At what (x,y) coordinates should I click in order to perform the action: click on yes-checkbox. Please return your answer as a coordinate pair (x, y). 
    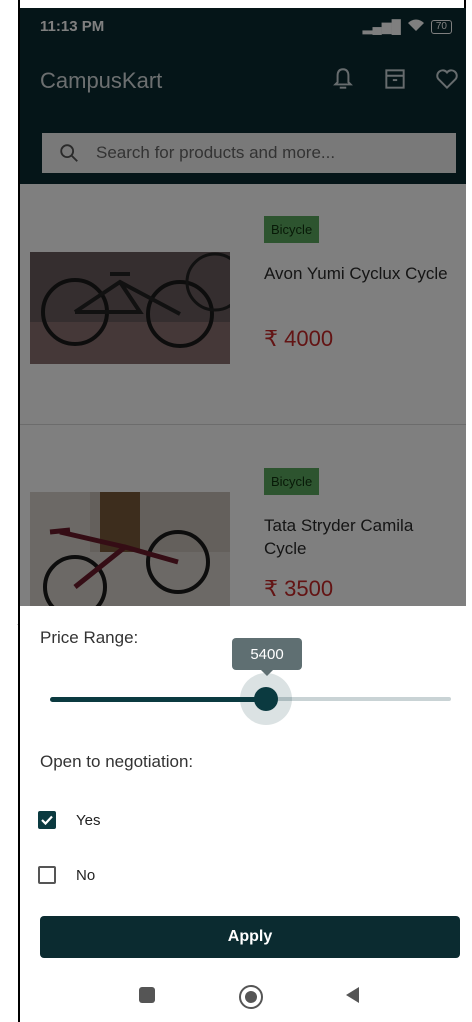
    Looking at the image, I should click on (47, 820).